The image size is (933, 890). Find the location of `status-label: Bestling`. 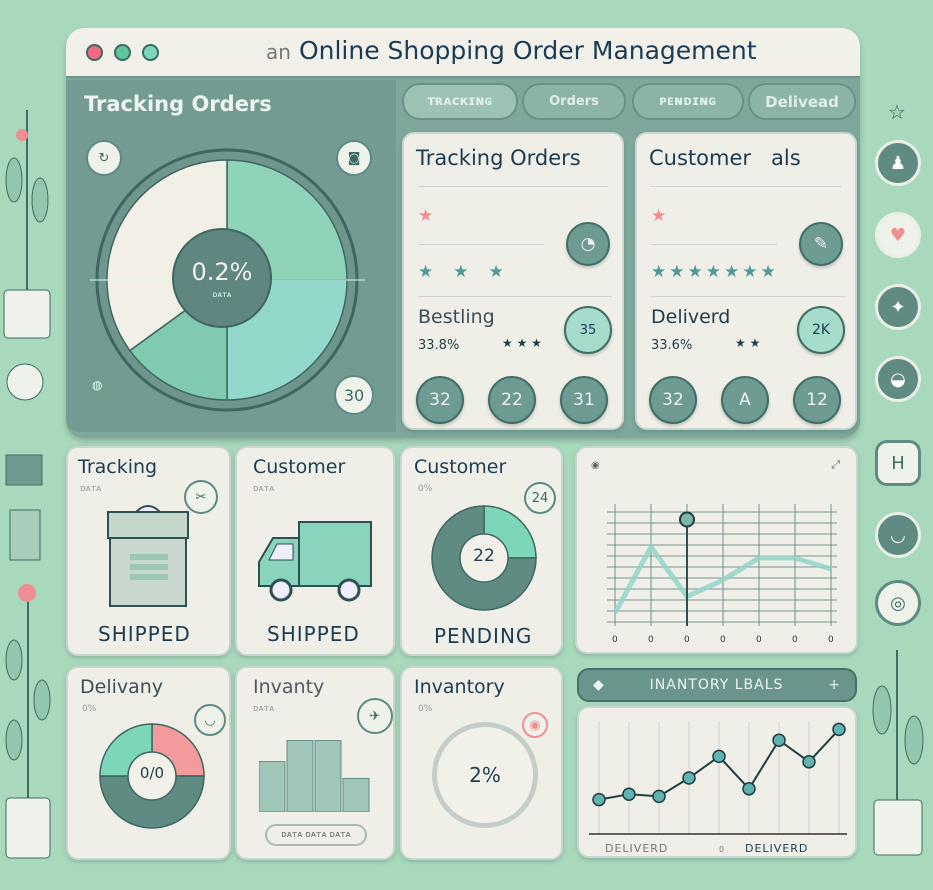

status-label: Bestling is located at coordinates (456, 317).